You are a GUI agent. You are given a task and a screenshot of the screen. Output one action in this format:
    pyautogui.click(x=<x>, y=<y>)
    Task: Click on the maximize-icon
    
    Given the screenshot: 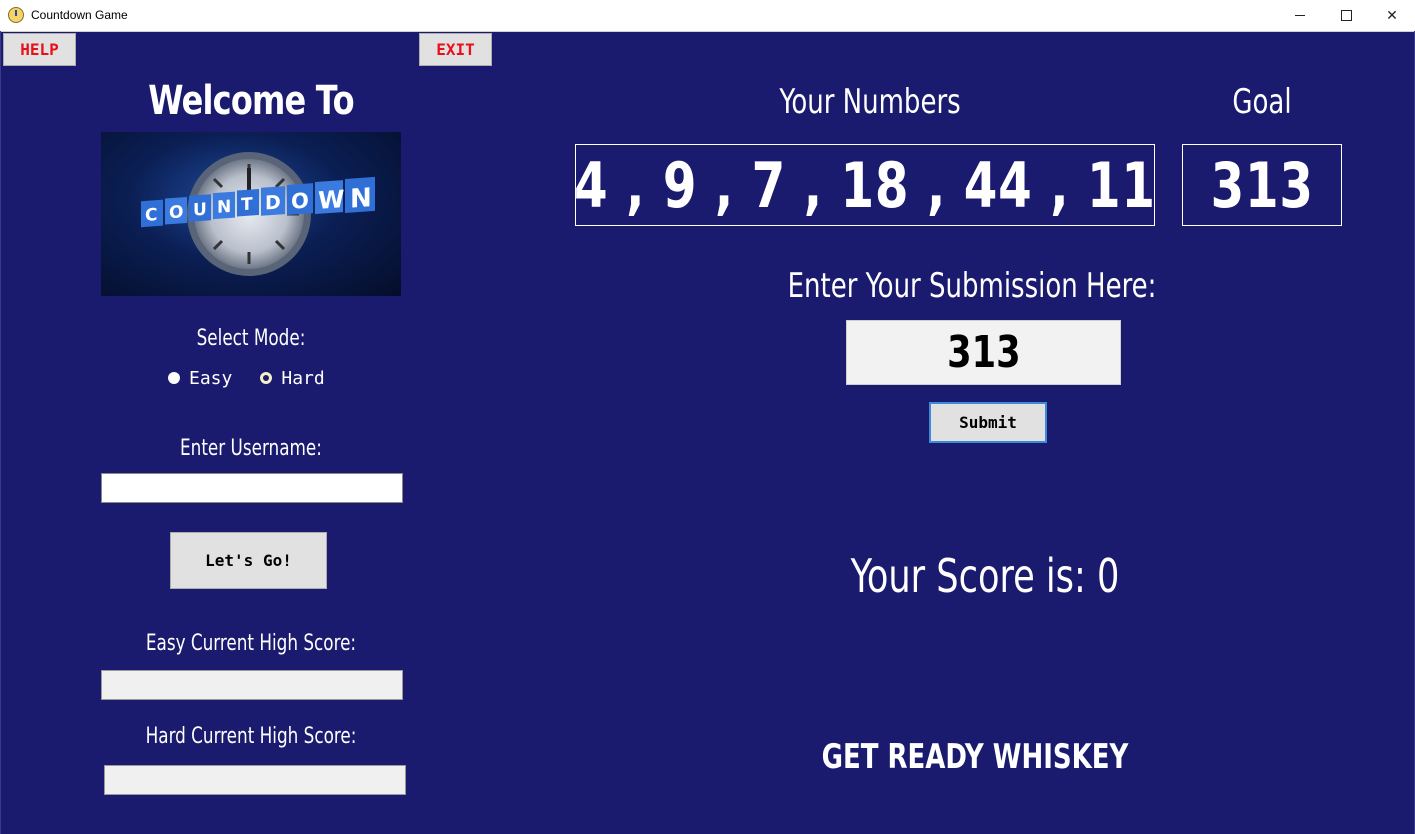 What is the action you would take?
    pyautogui.click(x=1346, y=15)
    